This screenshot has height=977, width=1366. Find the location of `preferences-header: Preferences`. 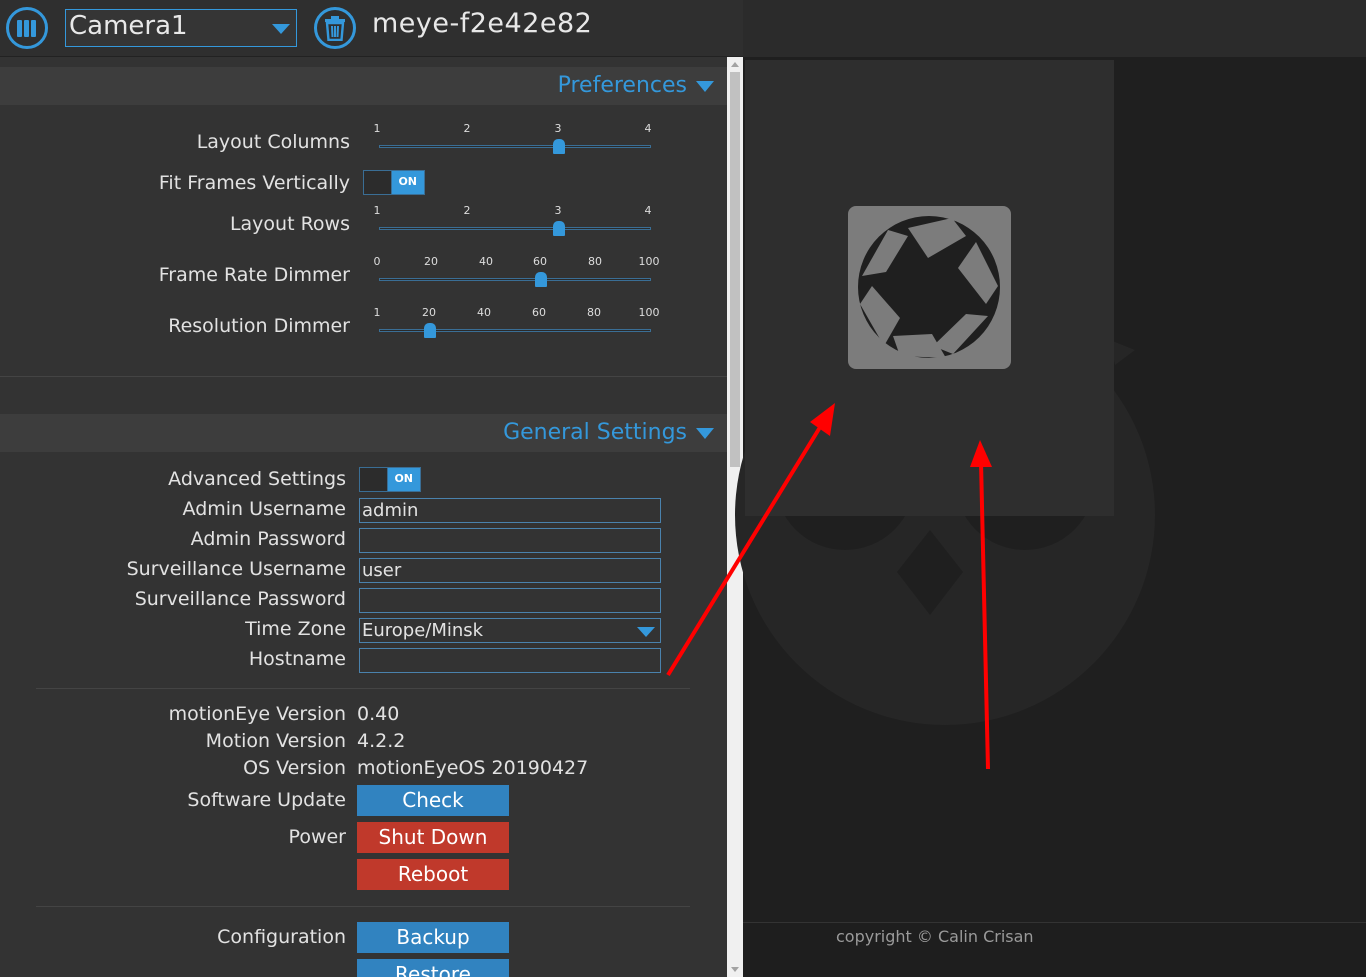

preferences-header: Preferences is located at coordinates (363, 86).